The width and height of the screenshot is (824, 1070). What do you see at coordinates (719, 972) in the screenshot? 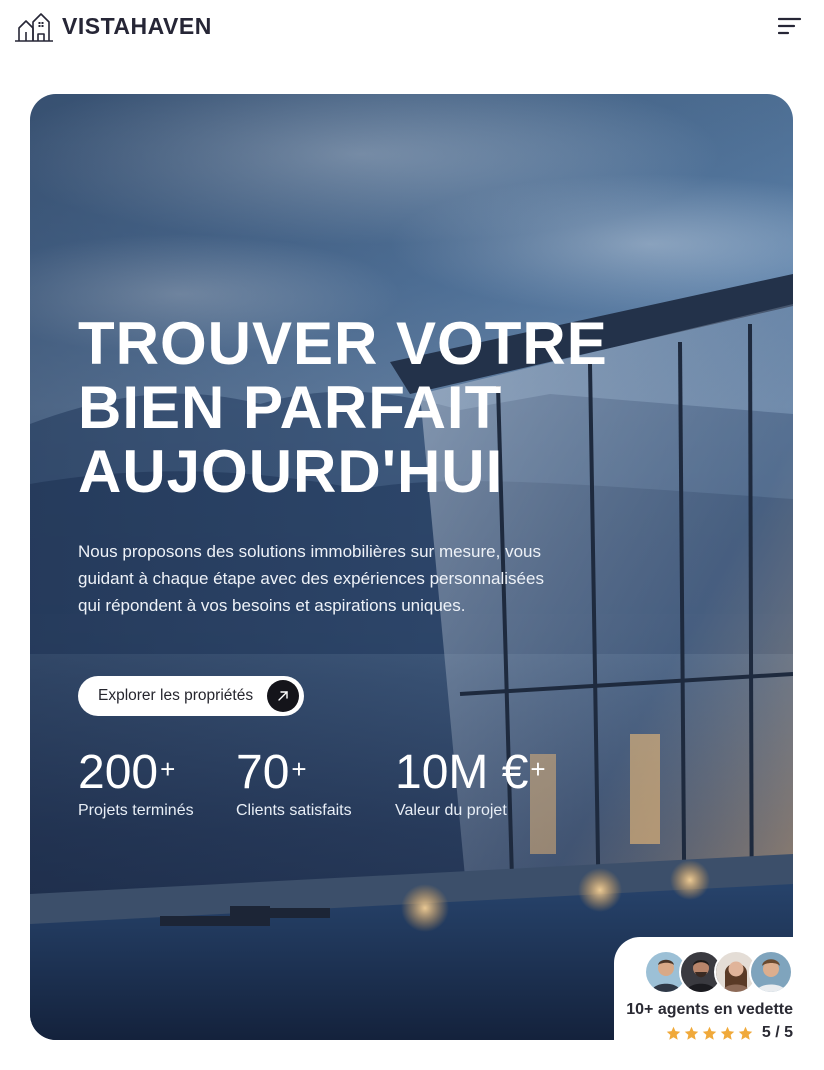
I see `agent-avatars` at bounding box center [719, 972].